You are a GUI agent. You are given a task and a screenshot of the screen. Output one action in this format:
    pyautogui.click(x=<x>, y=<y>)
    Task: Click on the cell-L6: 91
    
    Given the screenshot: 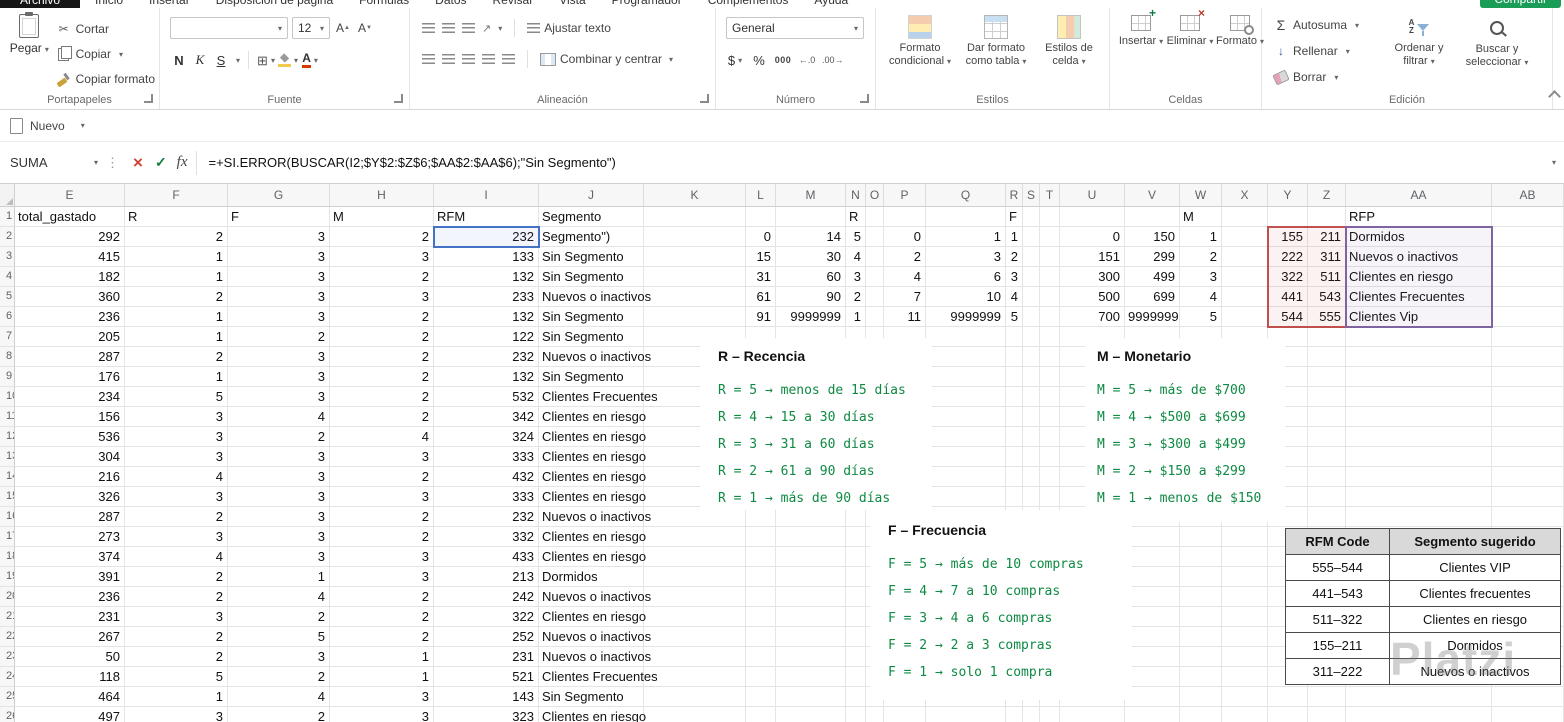 What is the action you would take?
    pyautogui.click(x=761, y=317)
    